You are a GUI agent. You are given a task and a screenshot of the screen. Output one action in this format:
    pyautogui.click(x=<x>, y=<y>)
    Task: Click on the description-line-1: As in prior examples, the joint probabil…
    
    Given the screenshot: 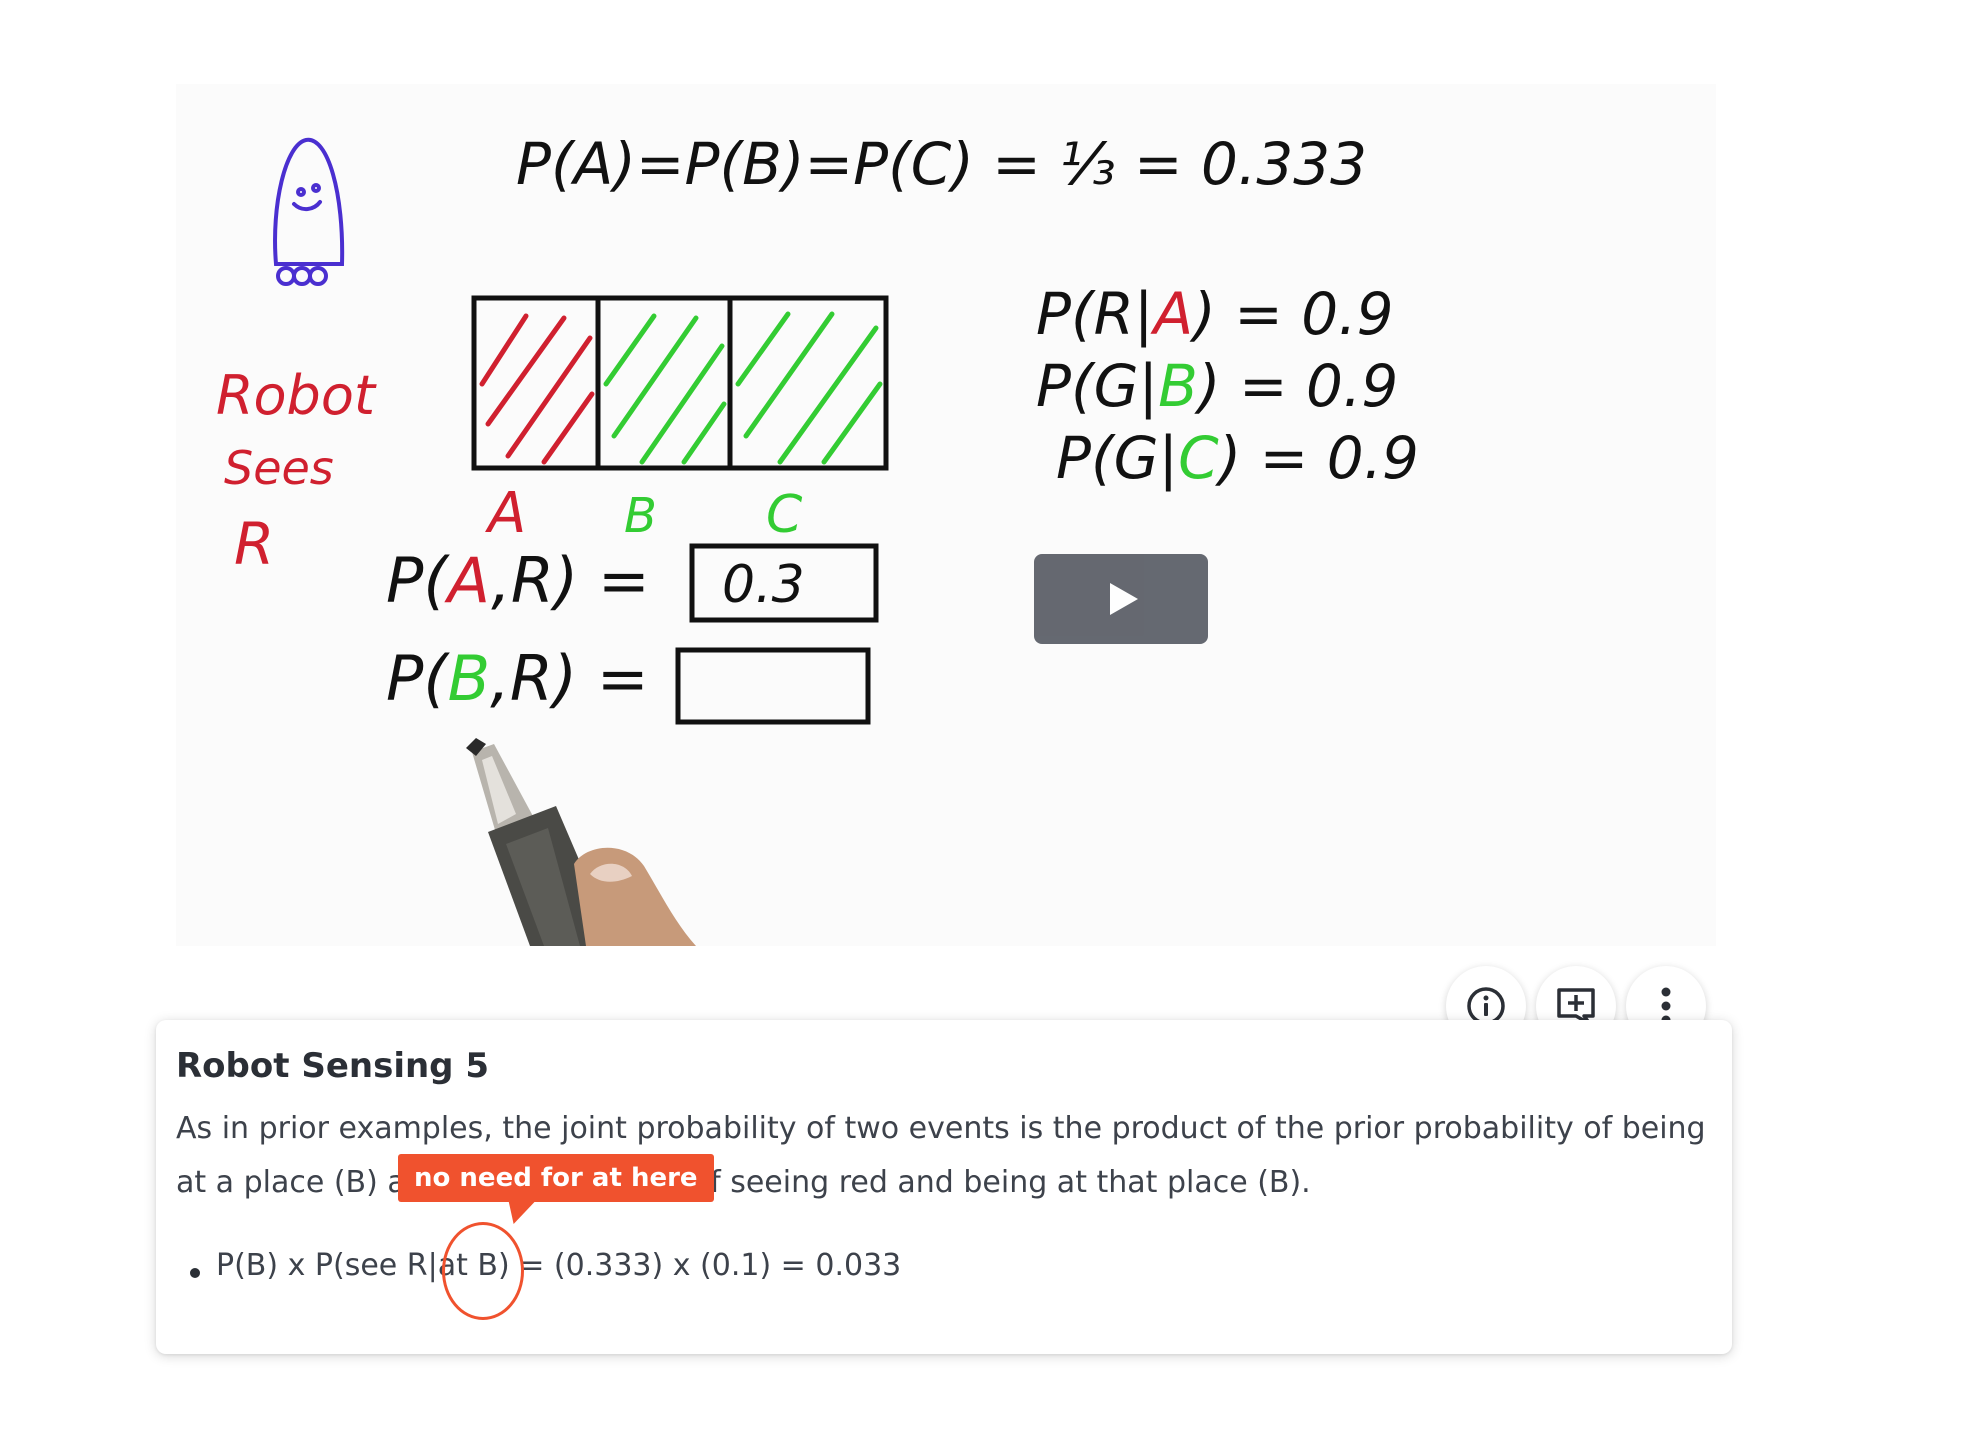 What is the action you would take?
    pyautogui.click(x=941, y=1128)
    